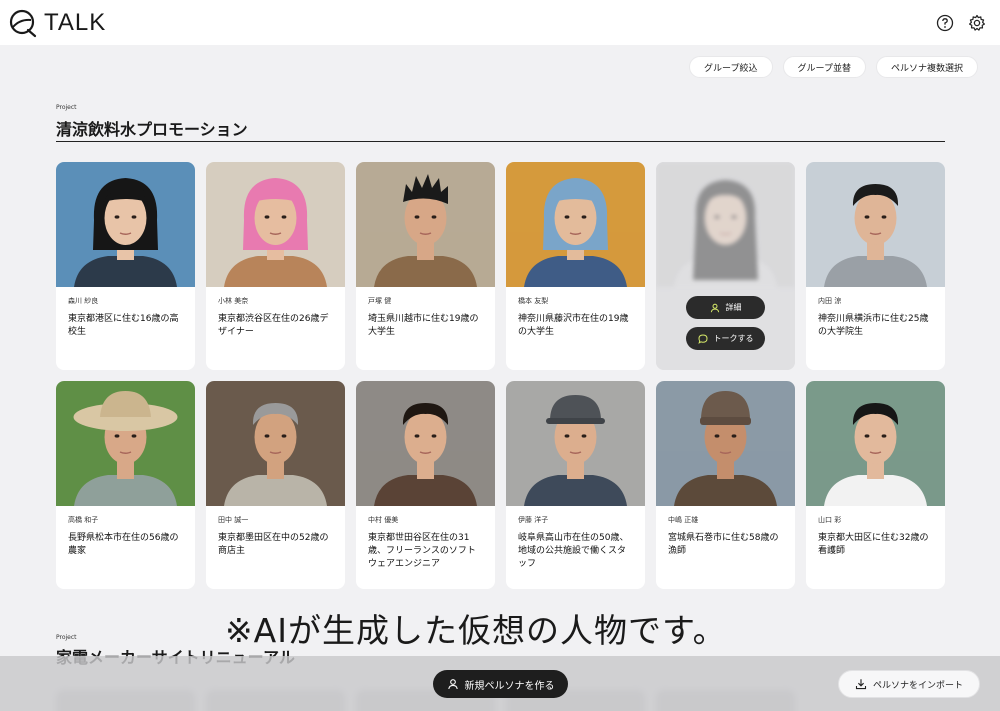 The image size is (1000, 711). I want to click on app-logo: TALK, so click(57, 23).